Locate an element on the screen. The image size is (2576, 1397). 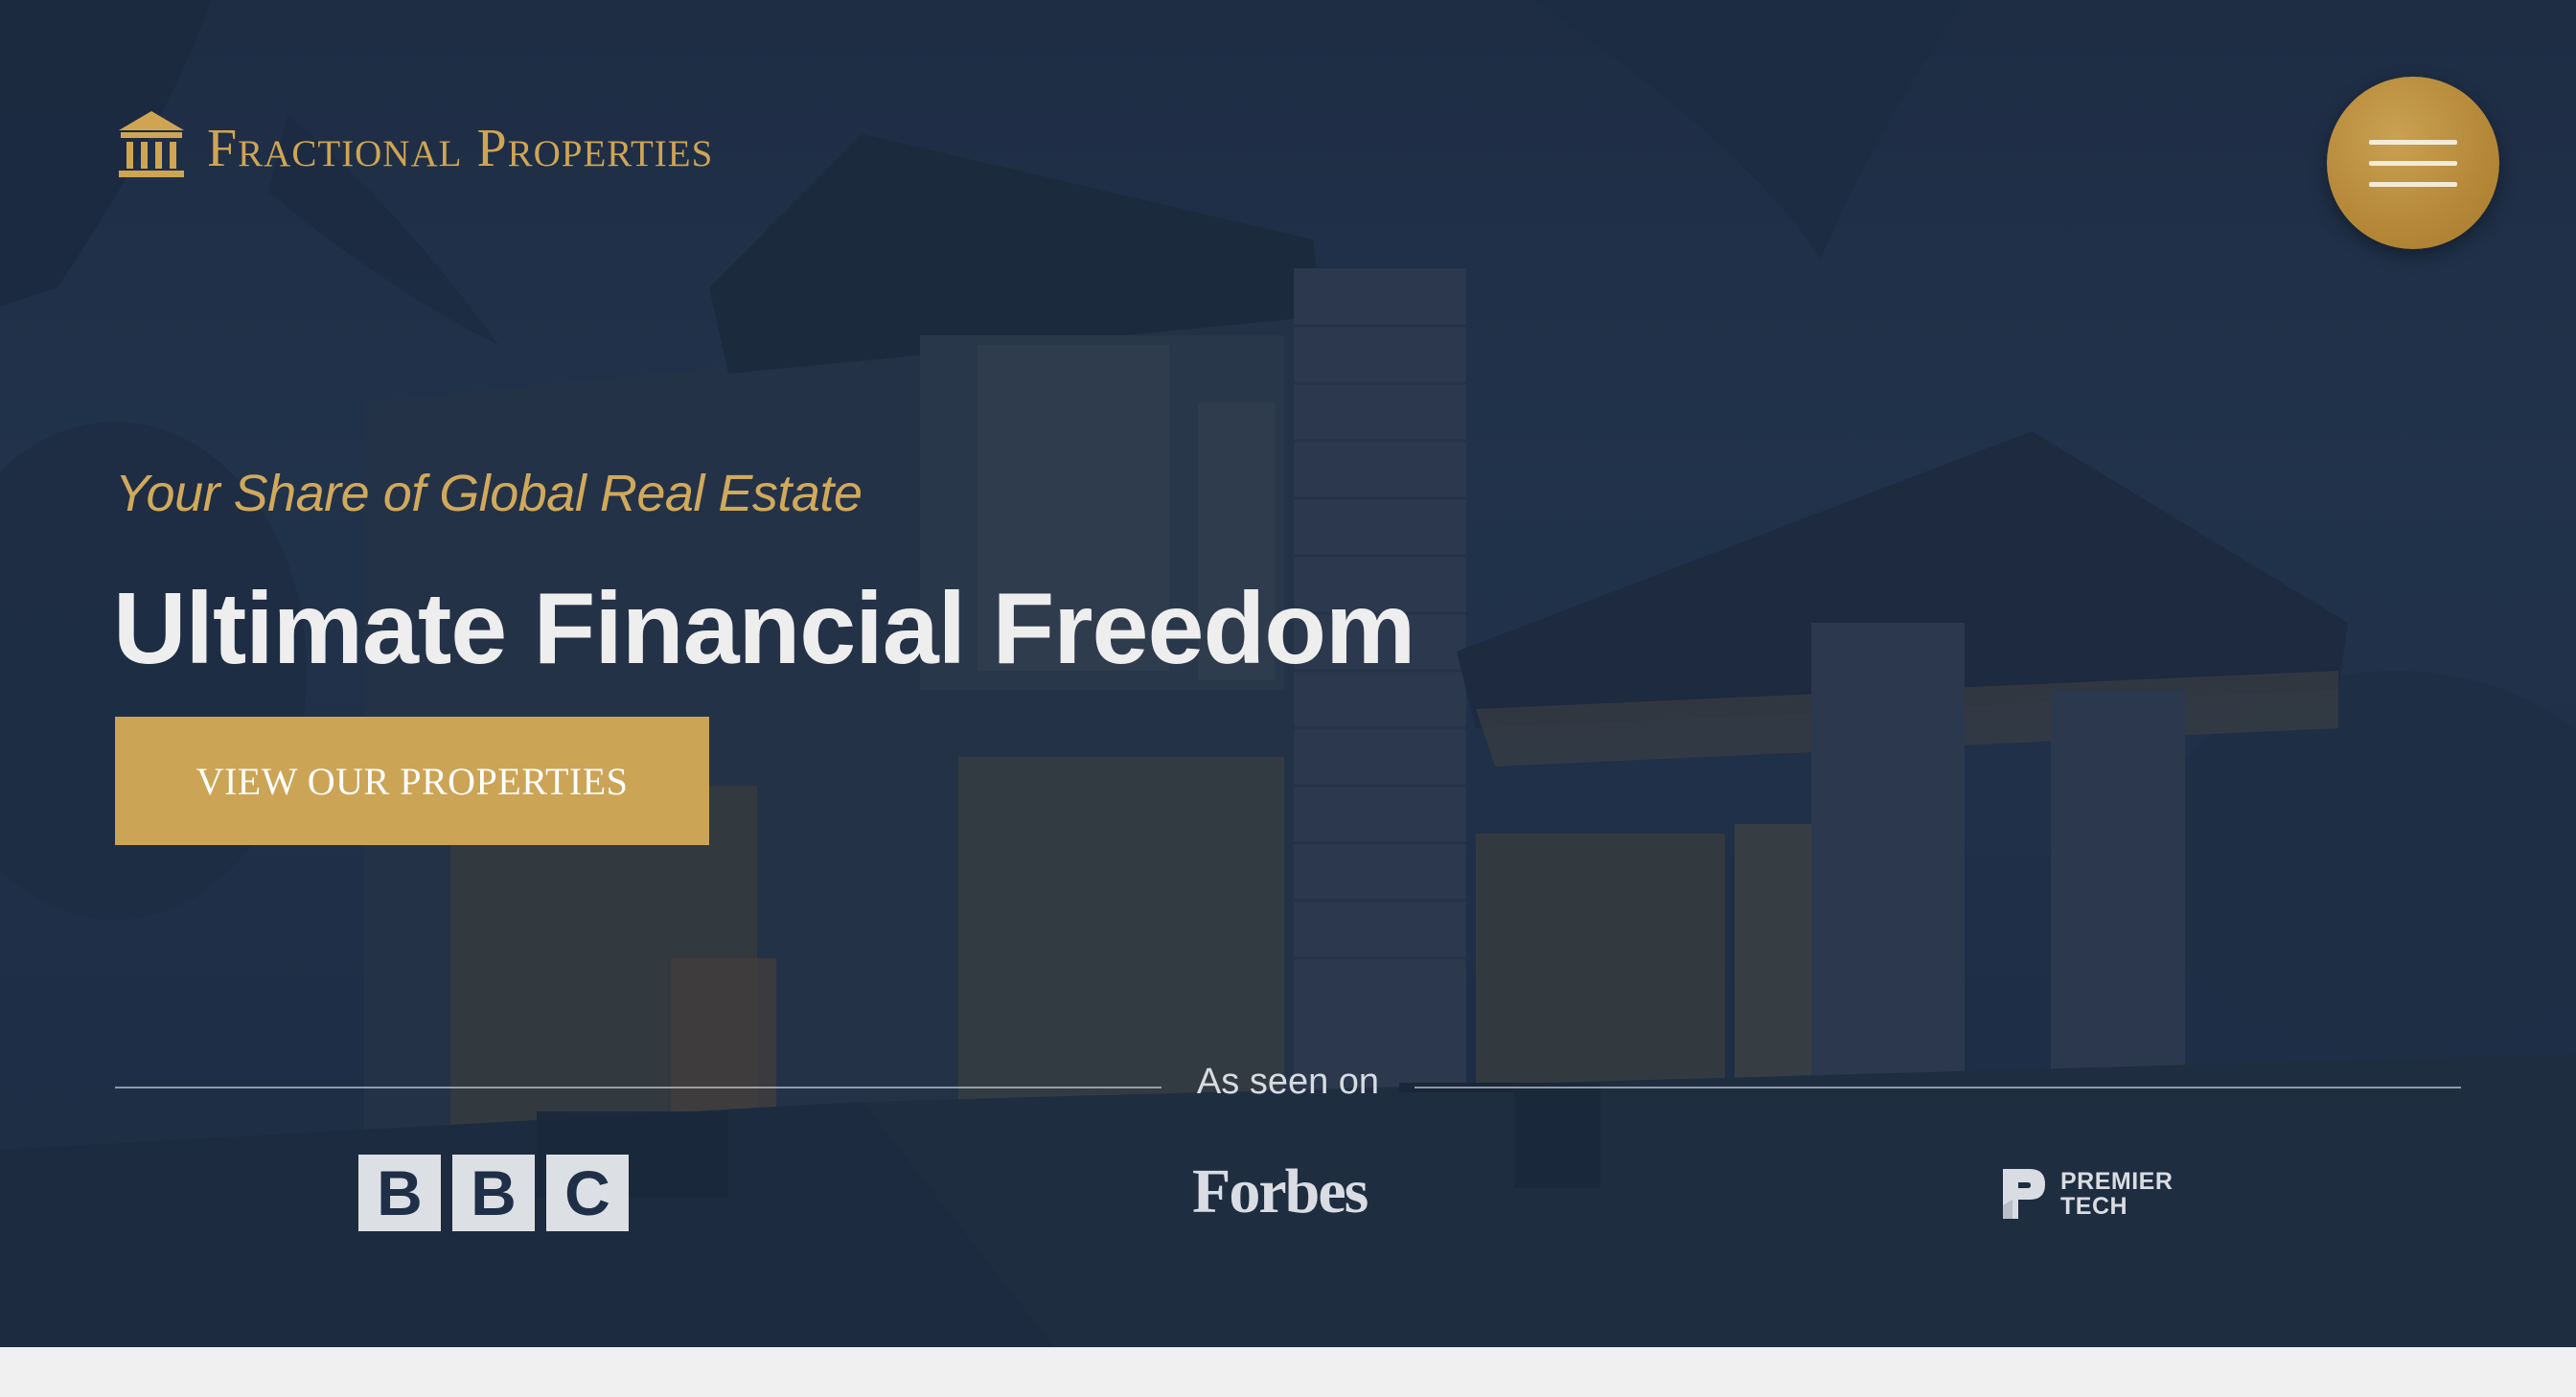
premier-tech-line2: TECH is located at coordinates (2094, 1206).